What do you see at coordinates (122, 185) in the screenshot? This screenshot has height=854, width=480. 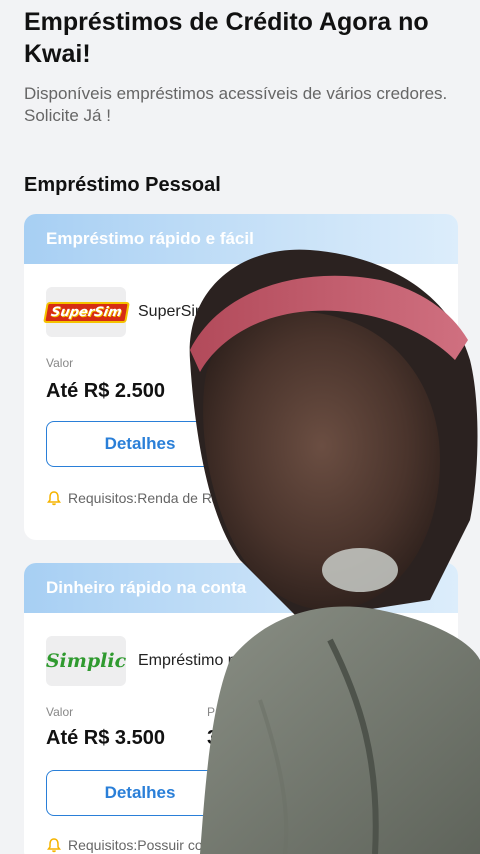 I see `section-title: Empréstimo Pessoal` at bounding box center [122, 185].